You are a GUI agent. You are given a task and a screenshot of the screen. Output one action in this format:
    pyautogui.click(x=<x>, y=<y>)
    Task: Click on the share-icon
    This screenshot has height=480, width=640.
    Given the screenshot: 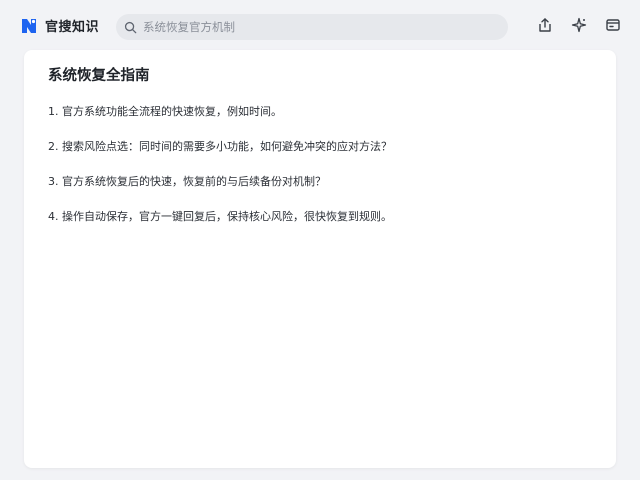 What is the action you would take?
    pyautogui.click(x=545, y=25)
    